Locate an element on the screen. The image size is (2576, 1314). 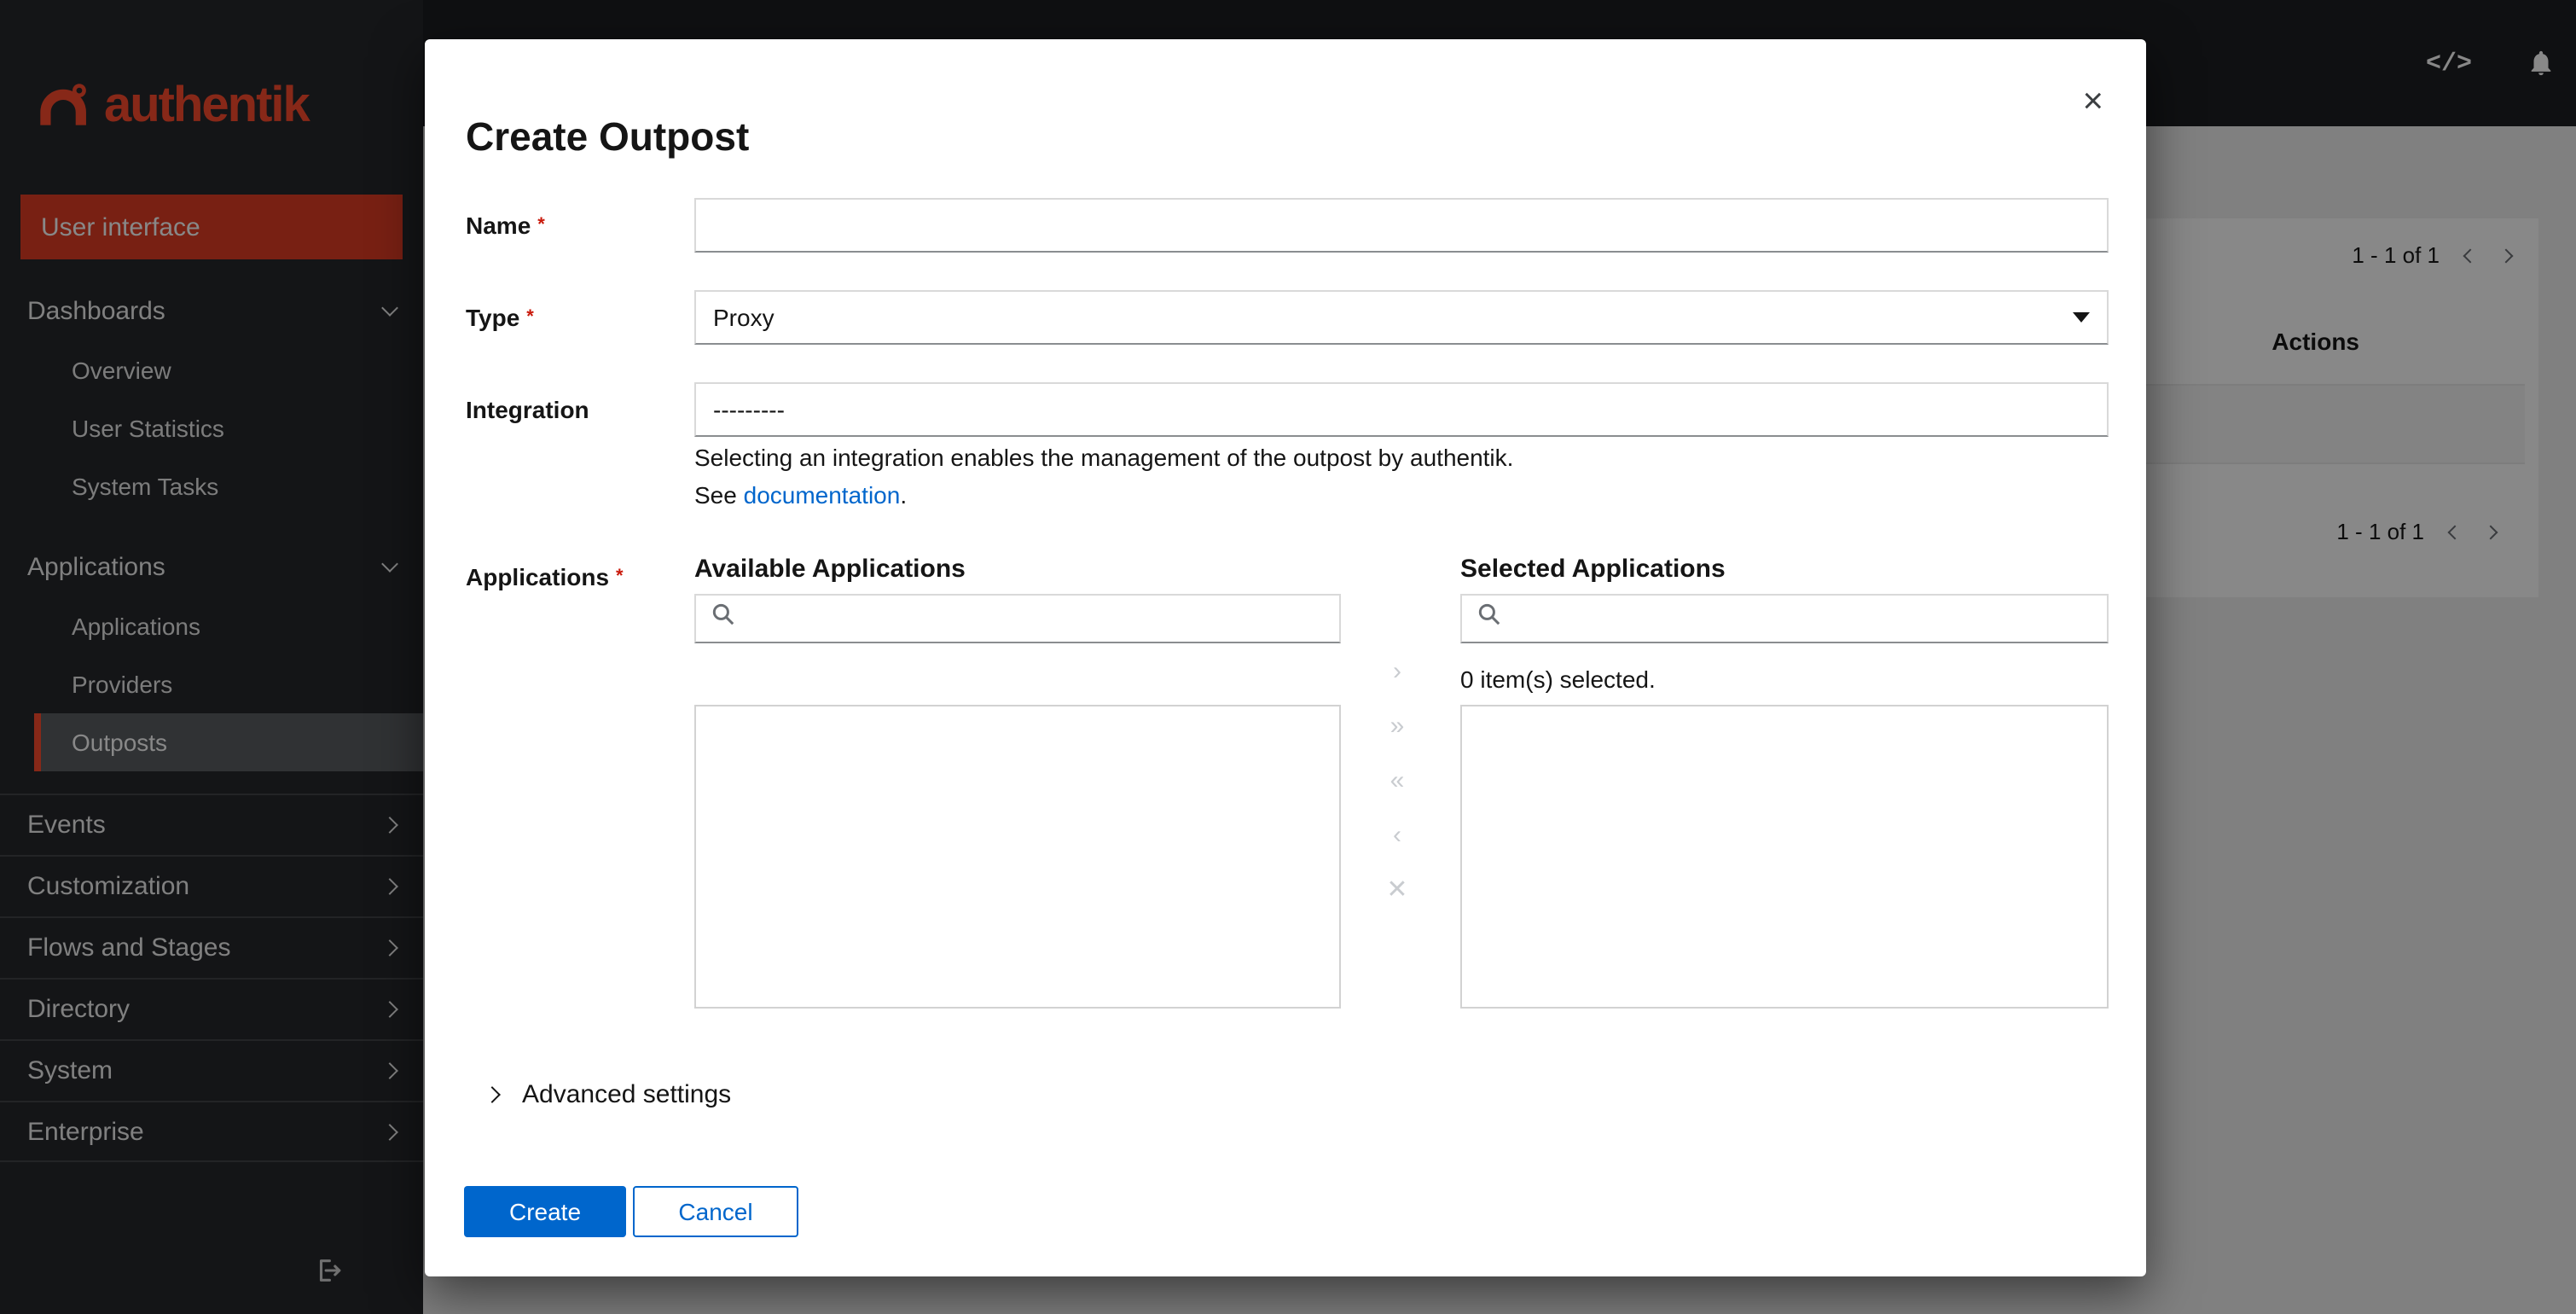
close-icon: × is located at coordinates (2092, 102).